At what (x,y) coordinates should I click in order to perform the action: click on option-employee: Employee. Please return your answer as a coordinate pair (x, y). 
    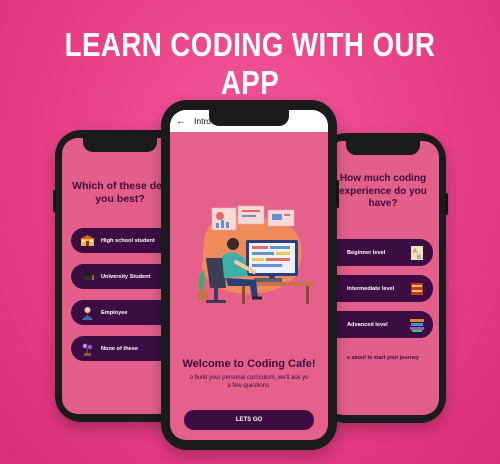
    Looking at the image, I should click on (123, 312).